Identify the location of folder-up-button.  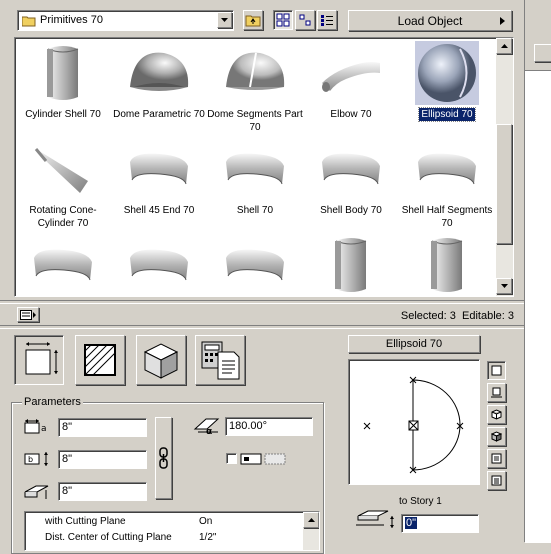
(253, 20).